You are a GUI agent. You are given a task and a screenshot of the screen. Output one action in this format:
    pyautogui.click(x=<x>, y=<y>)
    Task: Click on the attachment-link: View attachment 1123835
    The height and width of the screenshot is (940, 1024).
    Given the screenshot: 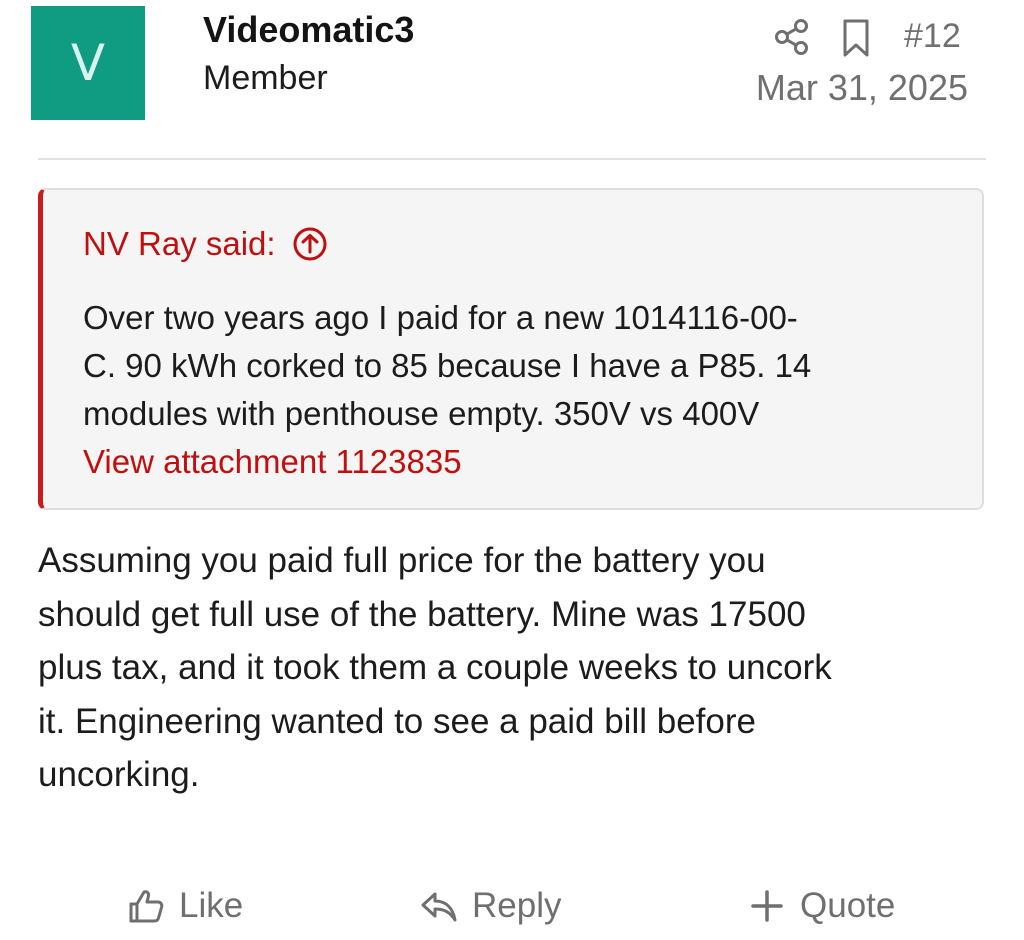 What is the action you would take?
    pyautogui.click(x=272, y=462)
    